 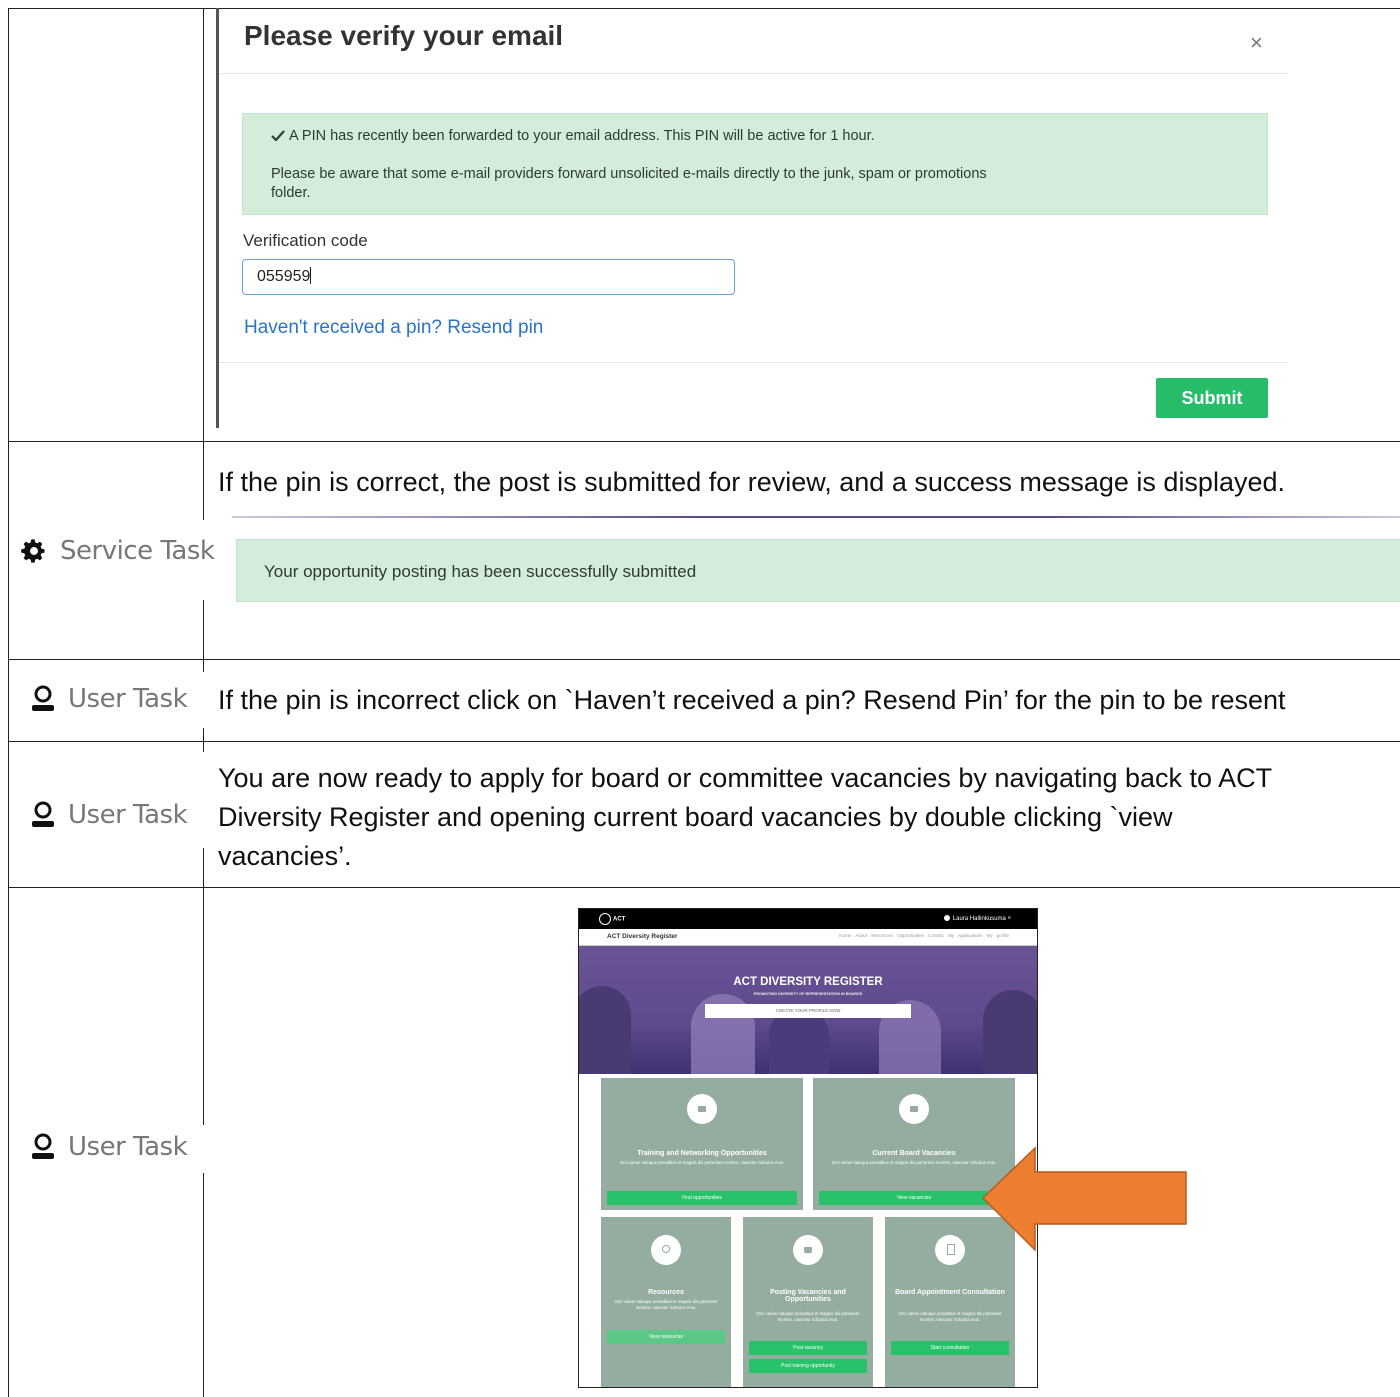 I want to click on start-consultation-button: Start consultation, so click(x=950, y=1348).